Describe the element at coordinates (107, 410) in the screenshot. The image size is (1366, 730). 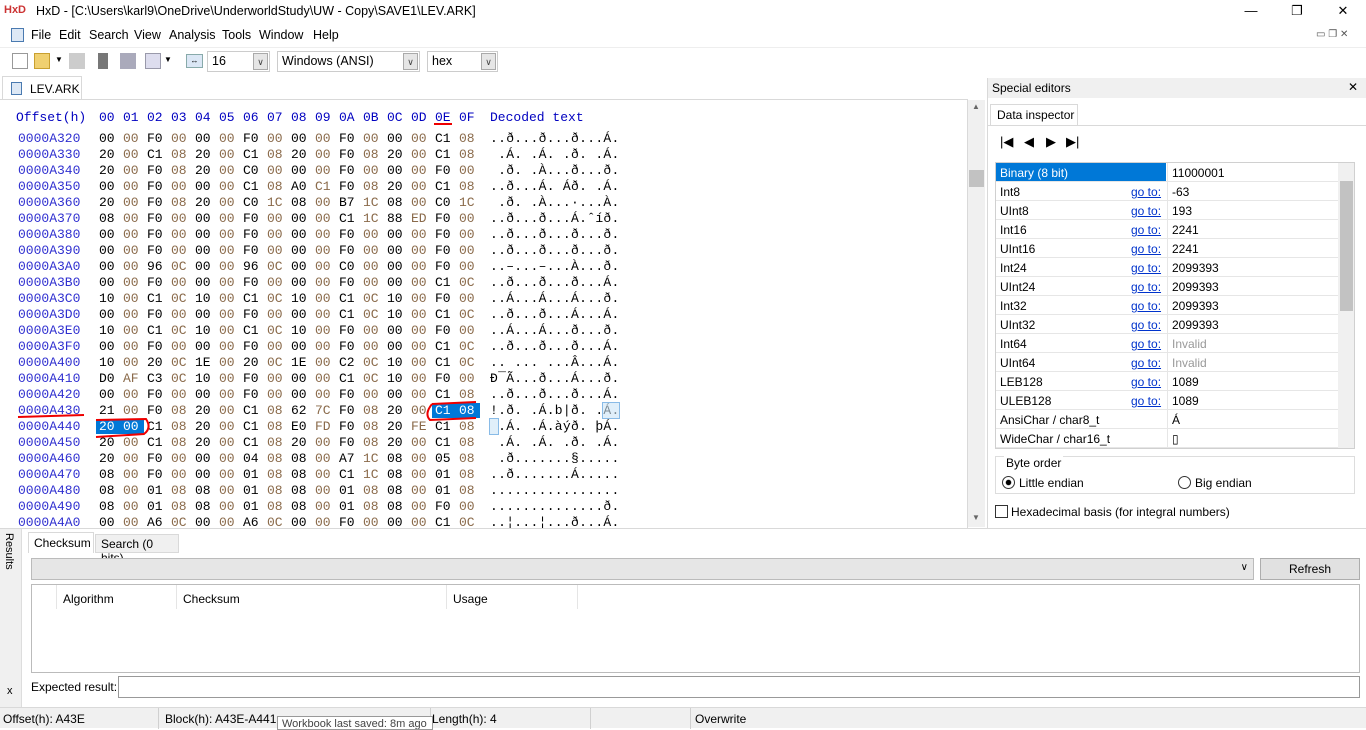
I see `hex-byte: 21` at that location.